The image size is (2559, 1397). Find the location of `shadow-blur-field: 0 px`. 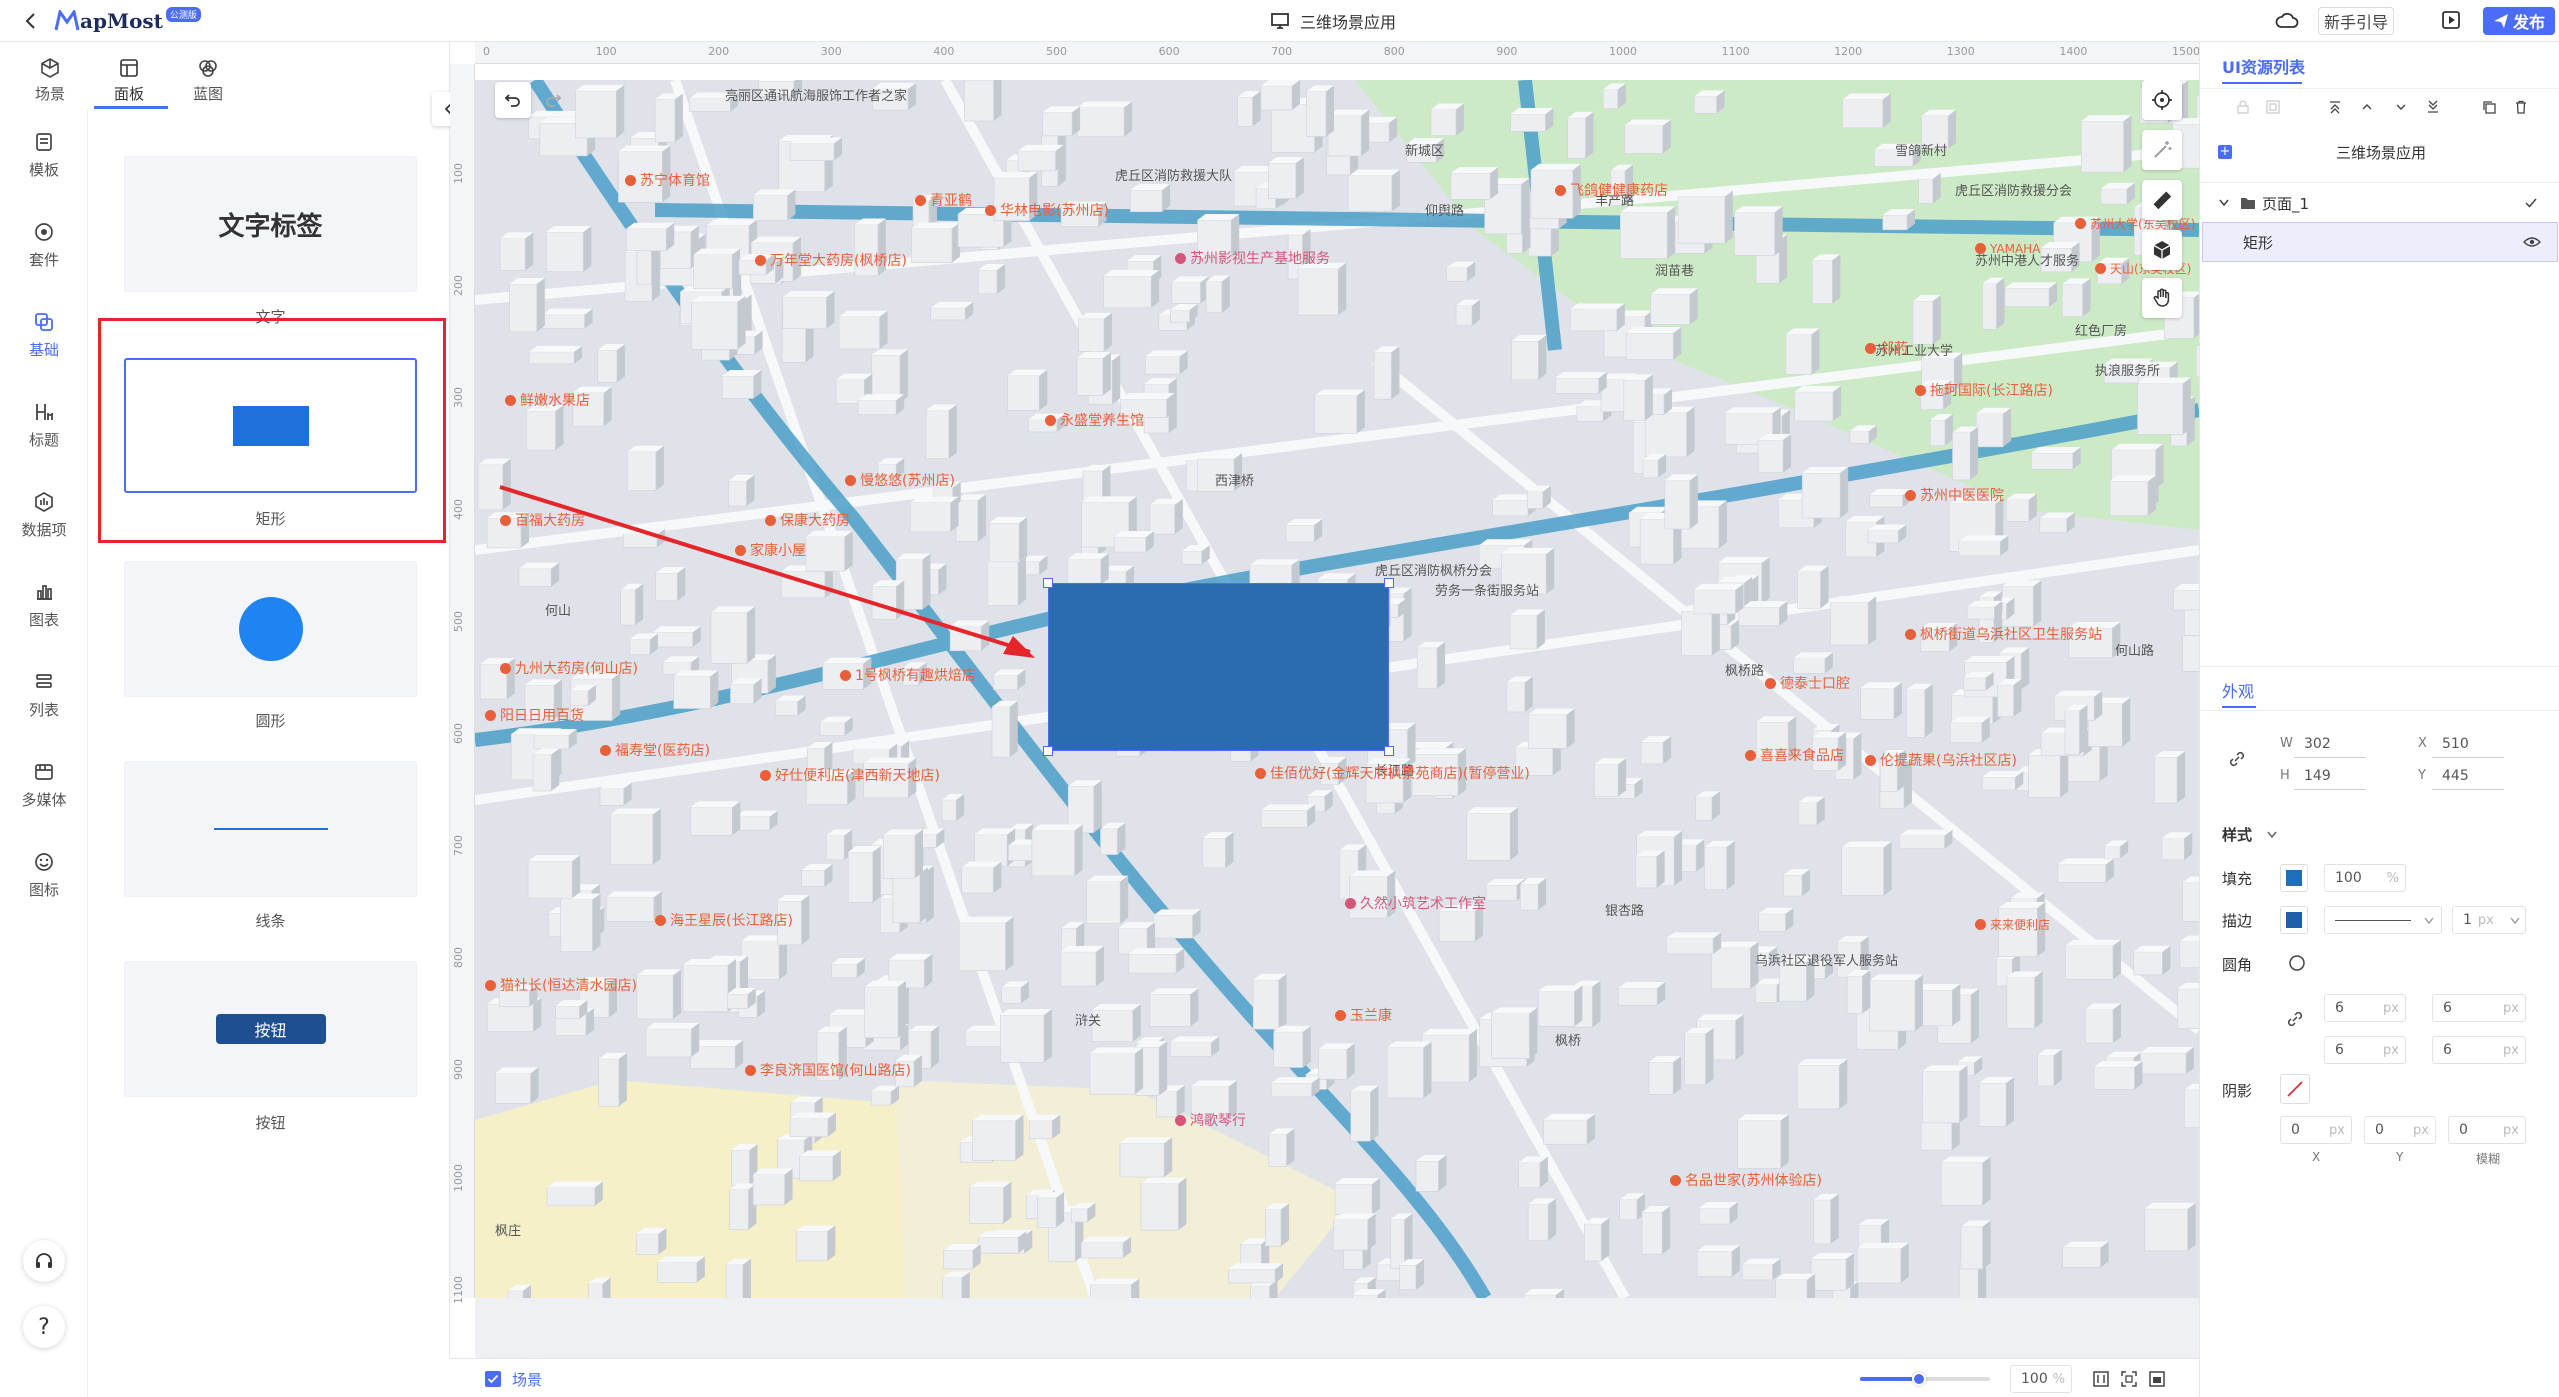

shadow-blur-field: 0 px is located at coordinates (2487, 1130).